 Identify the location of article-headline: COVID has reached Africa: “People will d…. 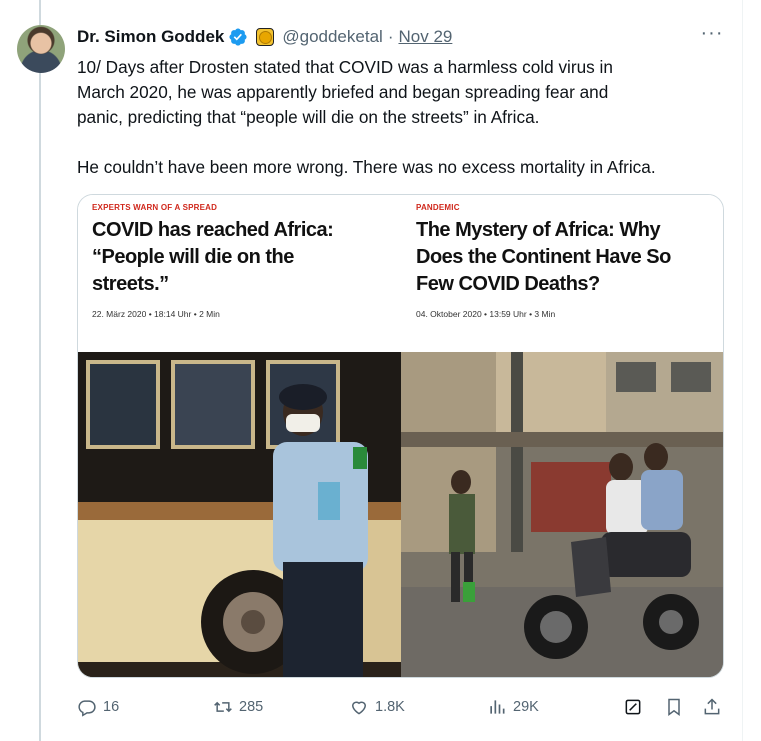
(213, 257).